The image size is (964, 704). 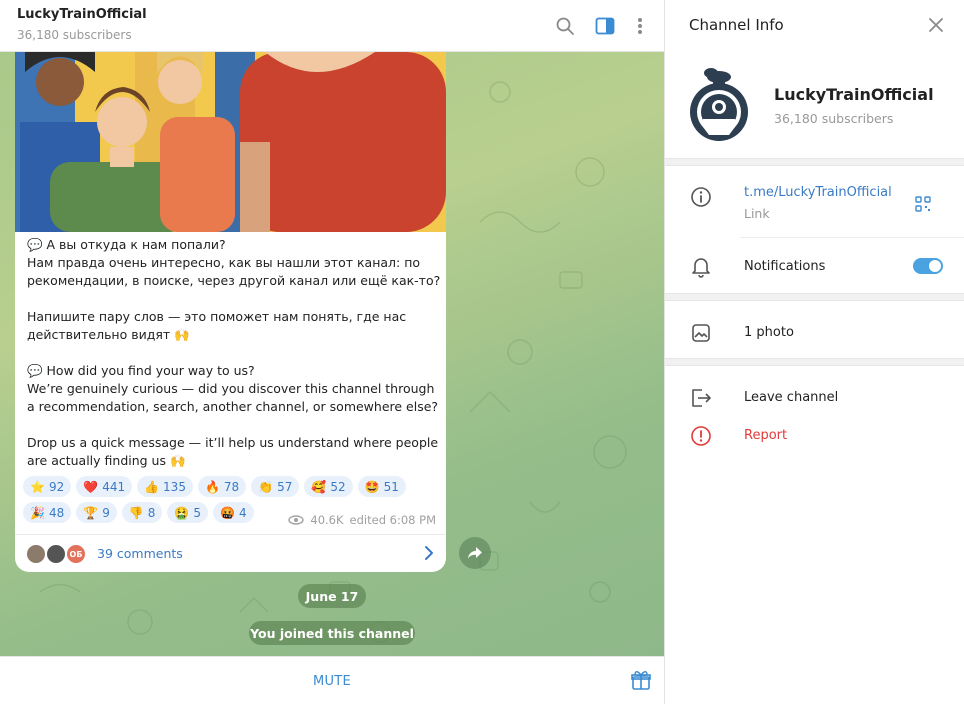 I want to click on reaction-heart: ❤️ 441, so click(x=104, y=486).